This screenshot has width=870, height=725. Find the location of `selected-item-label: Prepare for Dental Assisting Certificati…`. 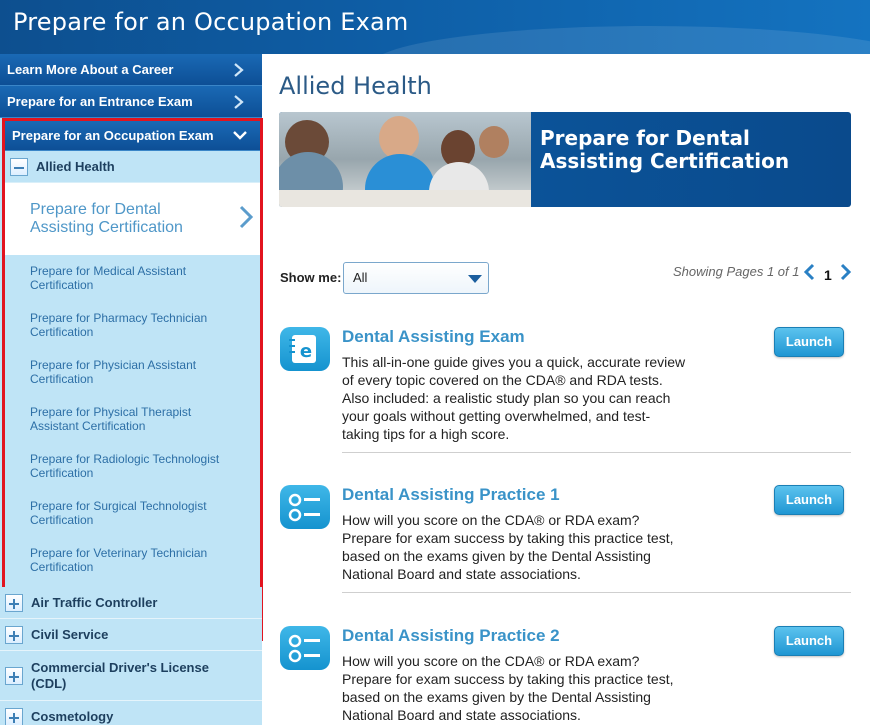

selected-item-label: Prepare for Dental Assisting Certificati… is located at coordinates (106, 218).